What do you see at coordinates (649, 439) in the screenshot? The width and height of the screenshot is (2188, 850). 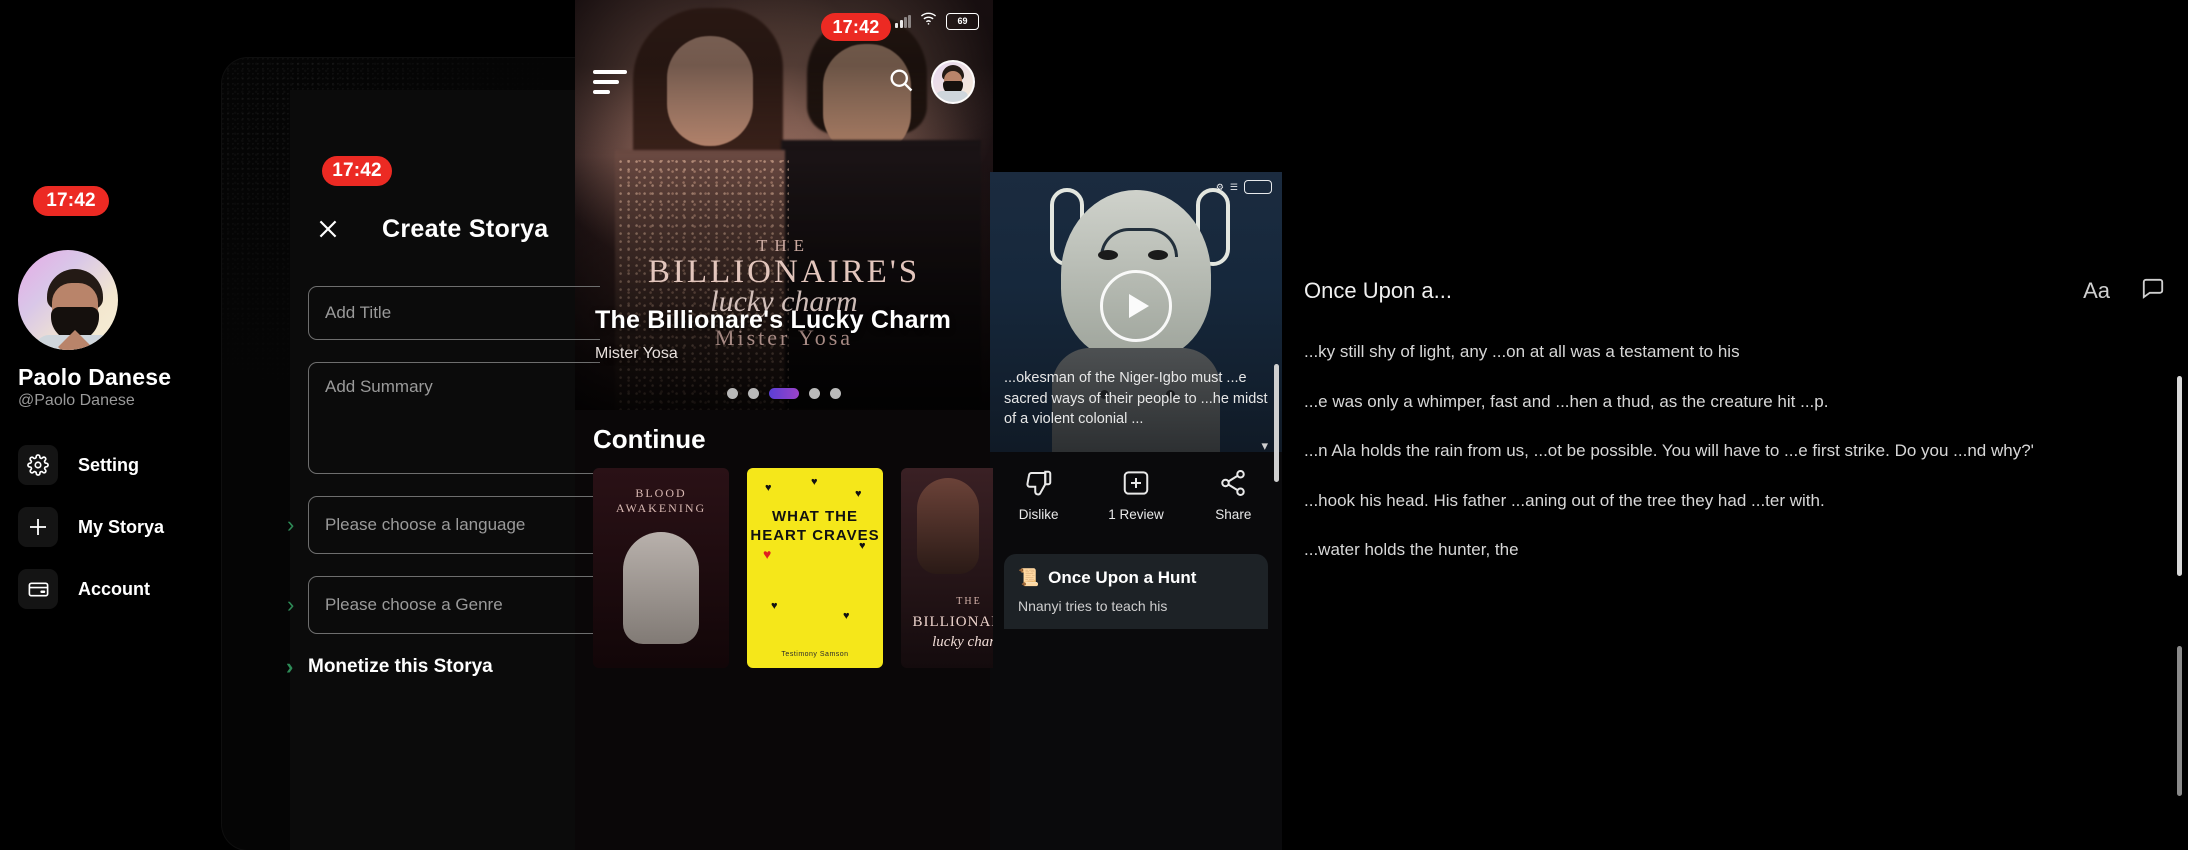 I see `section-title-continue: Continue` at bounding box center [649, 439].